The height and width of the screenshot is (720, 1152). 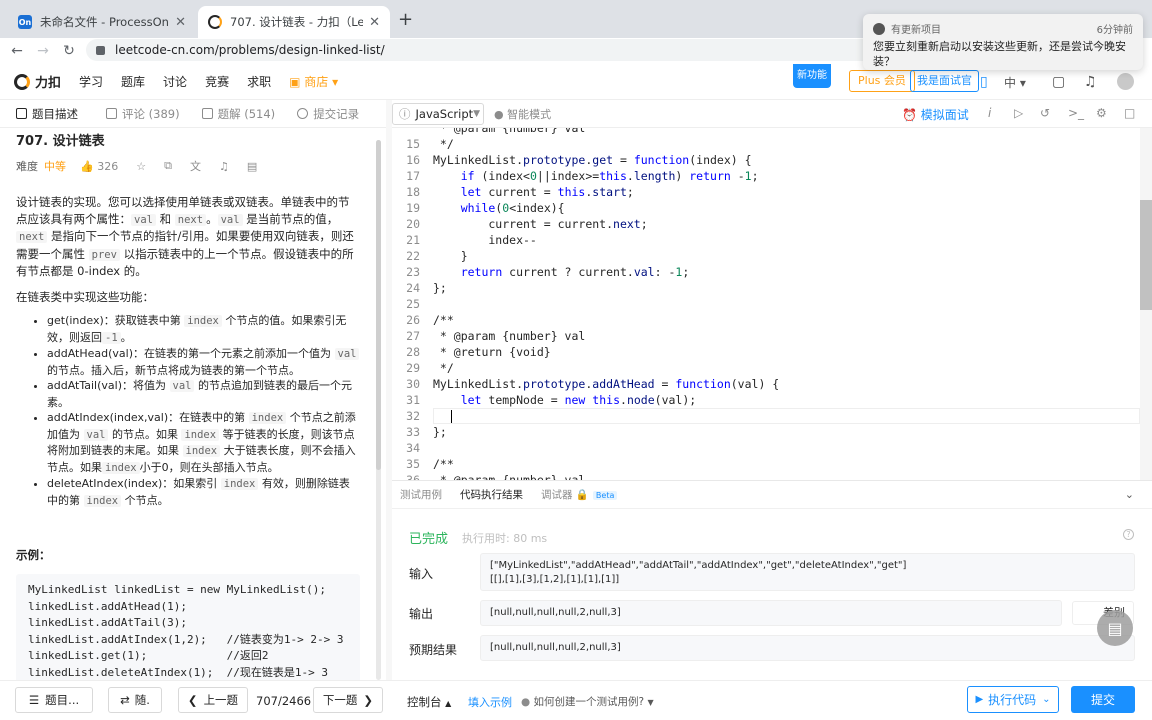 What do you see at coordinates (766, 320) in the screenshot?
I see `code-line: 26 /**` at bounding box center [766, 320].